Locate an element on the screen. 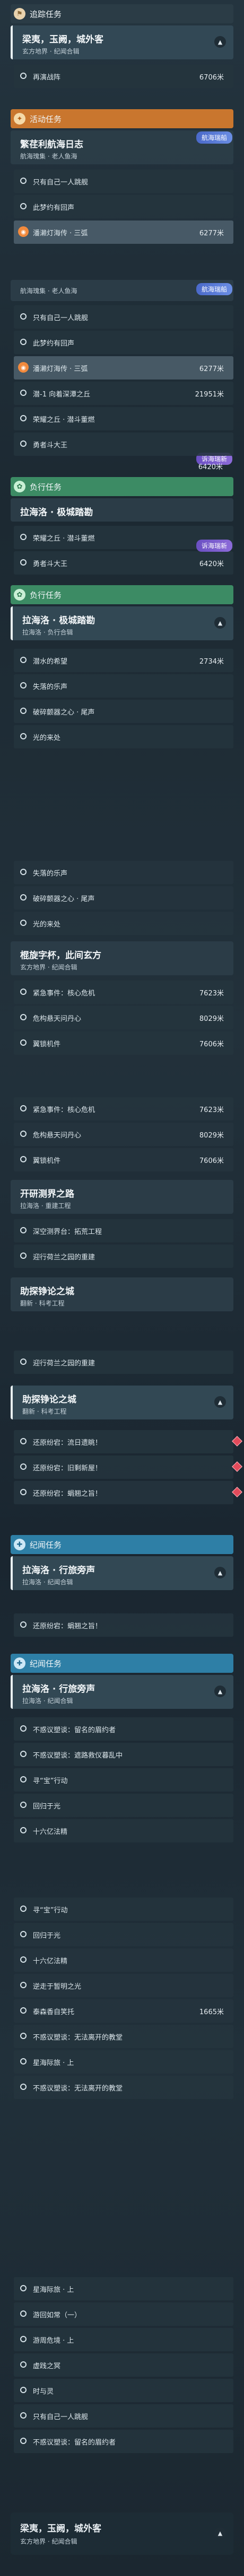 The height and width of the screenshot is (2576, 244). section-side-header-2: ✿ 负行任务 is located at coordinates (122, 594).